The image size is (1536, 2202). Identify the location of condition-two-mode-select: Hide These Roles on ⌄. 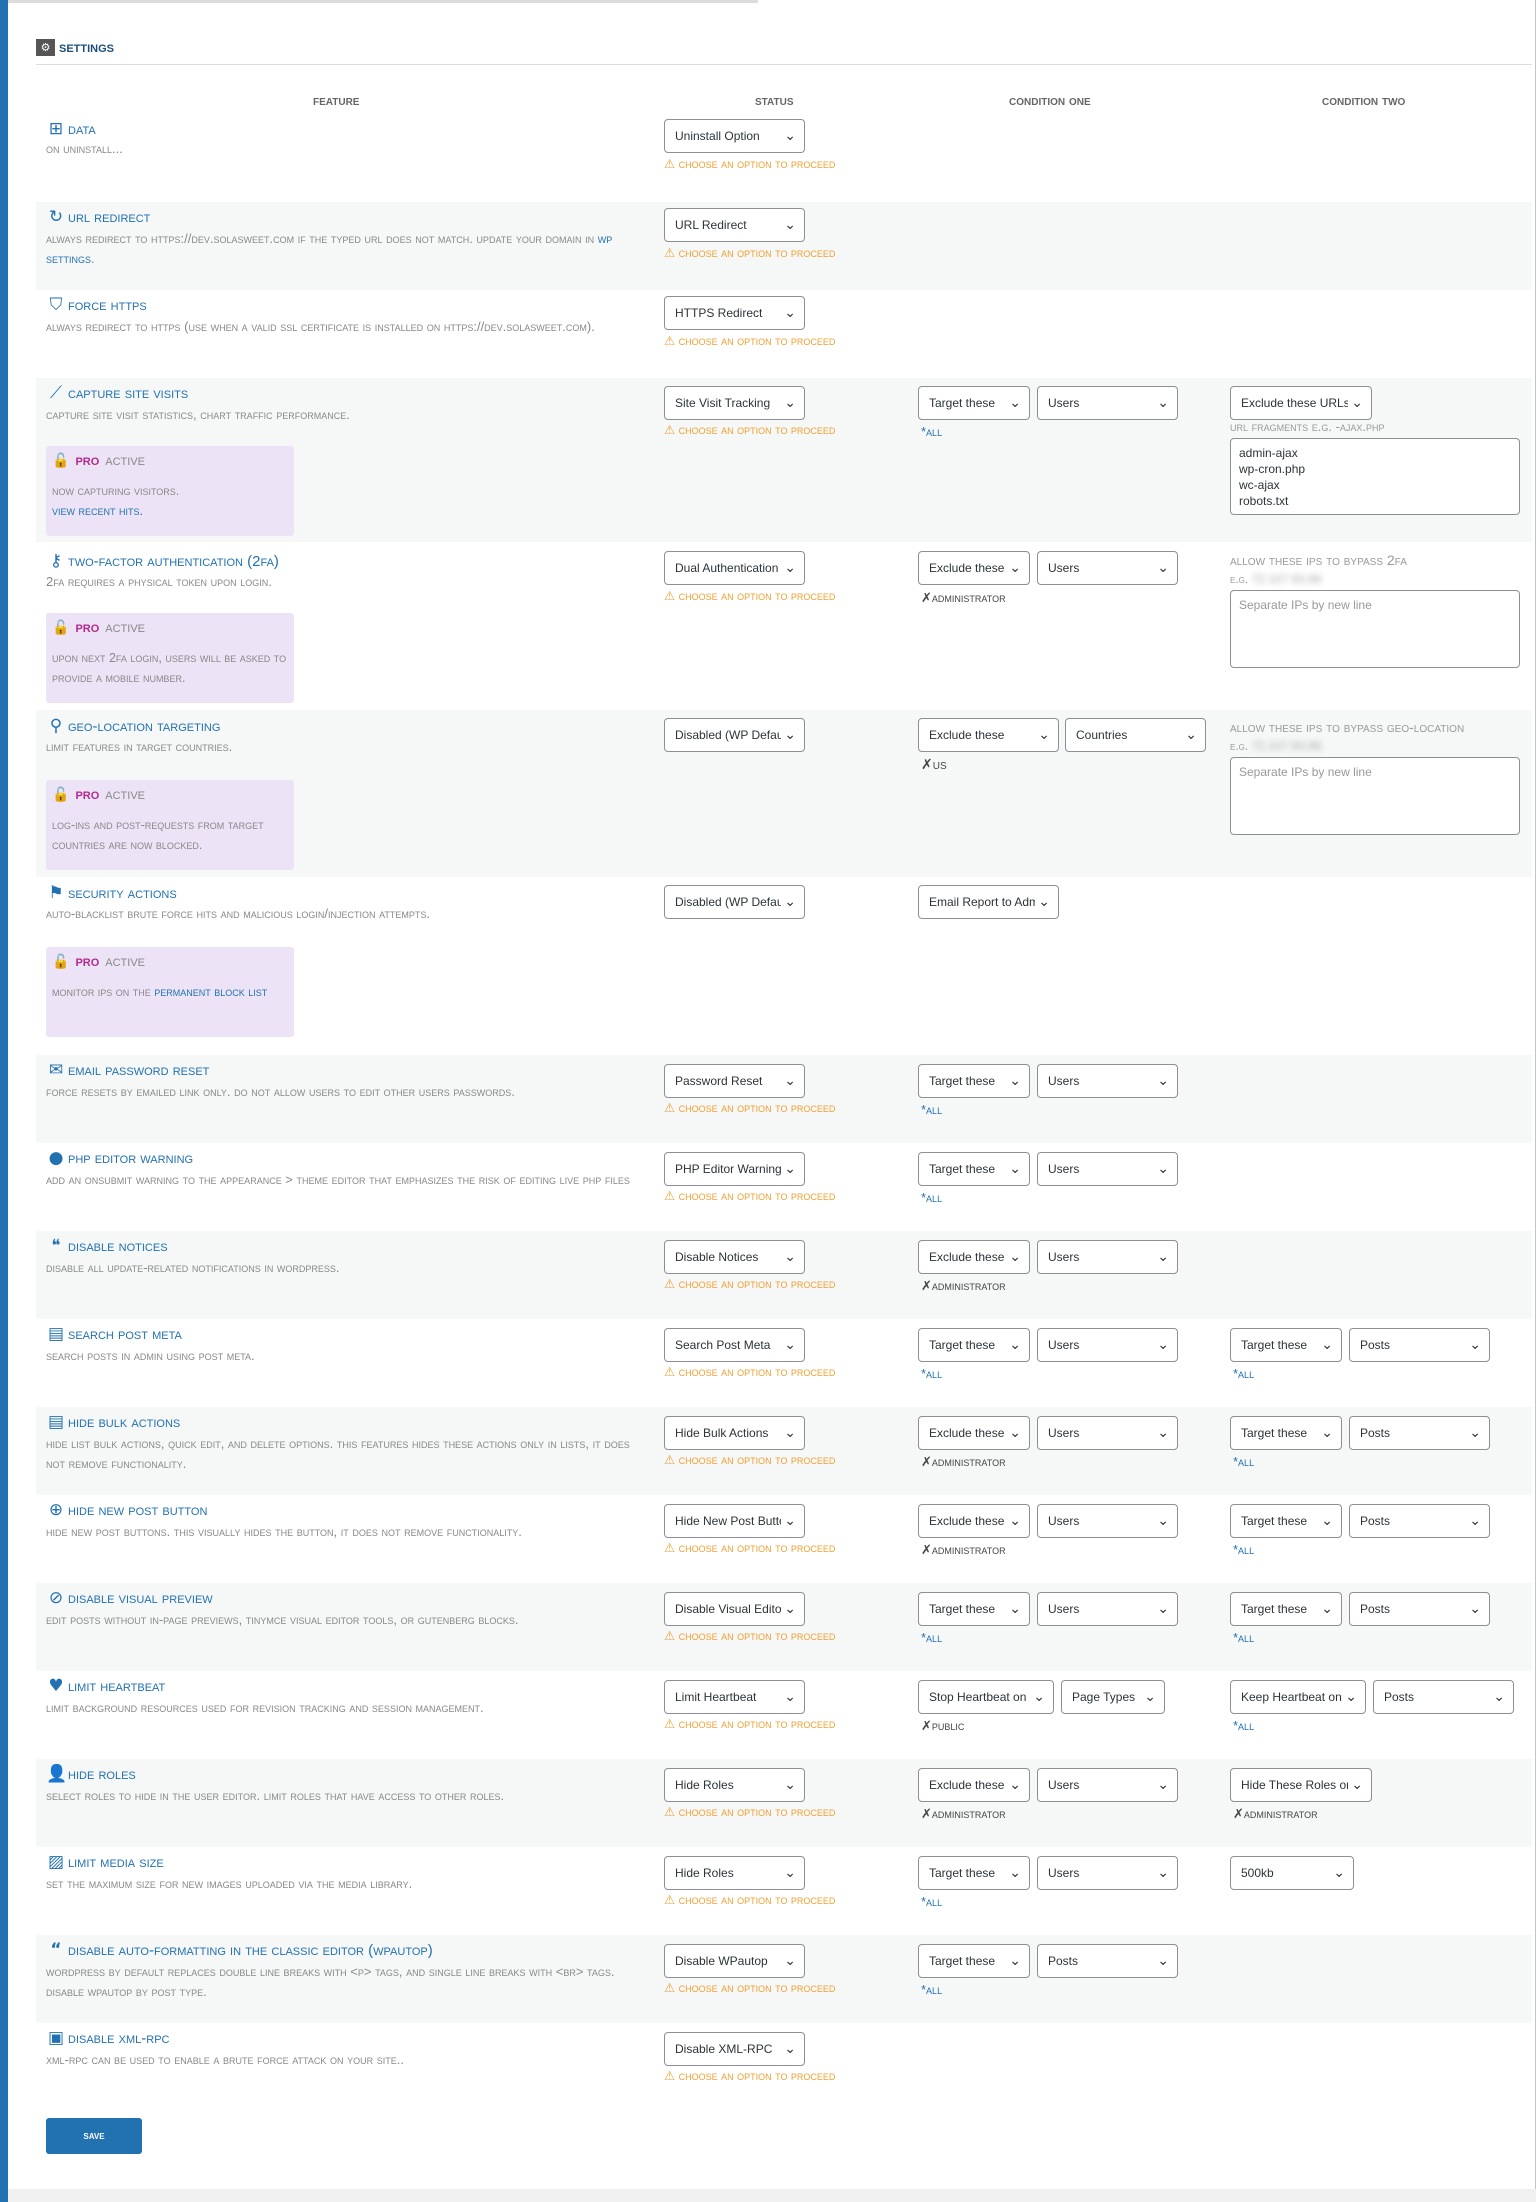
(1301, 1785).